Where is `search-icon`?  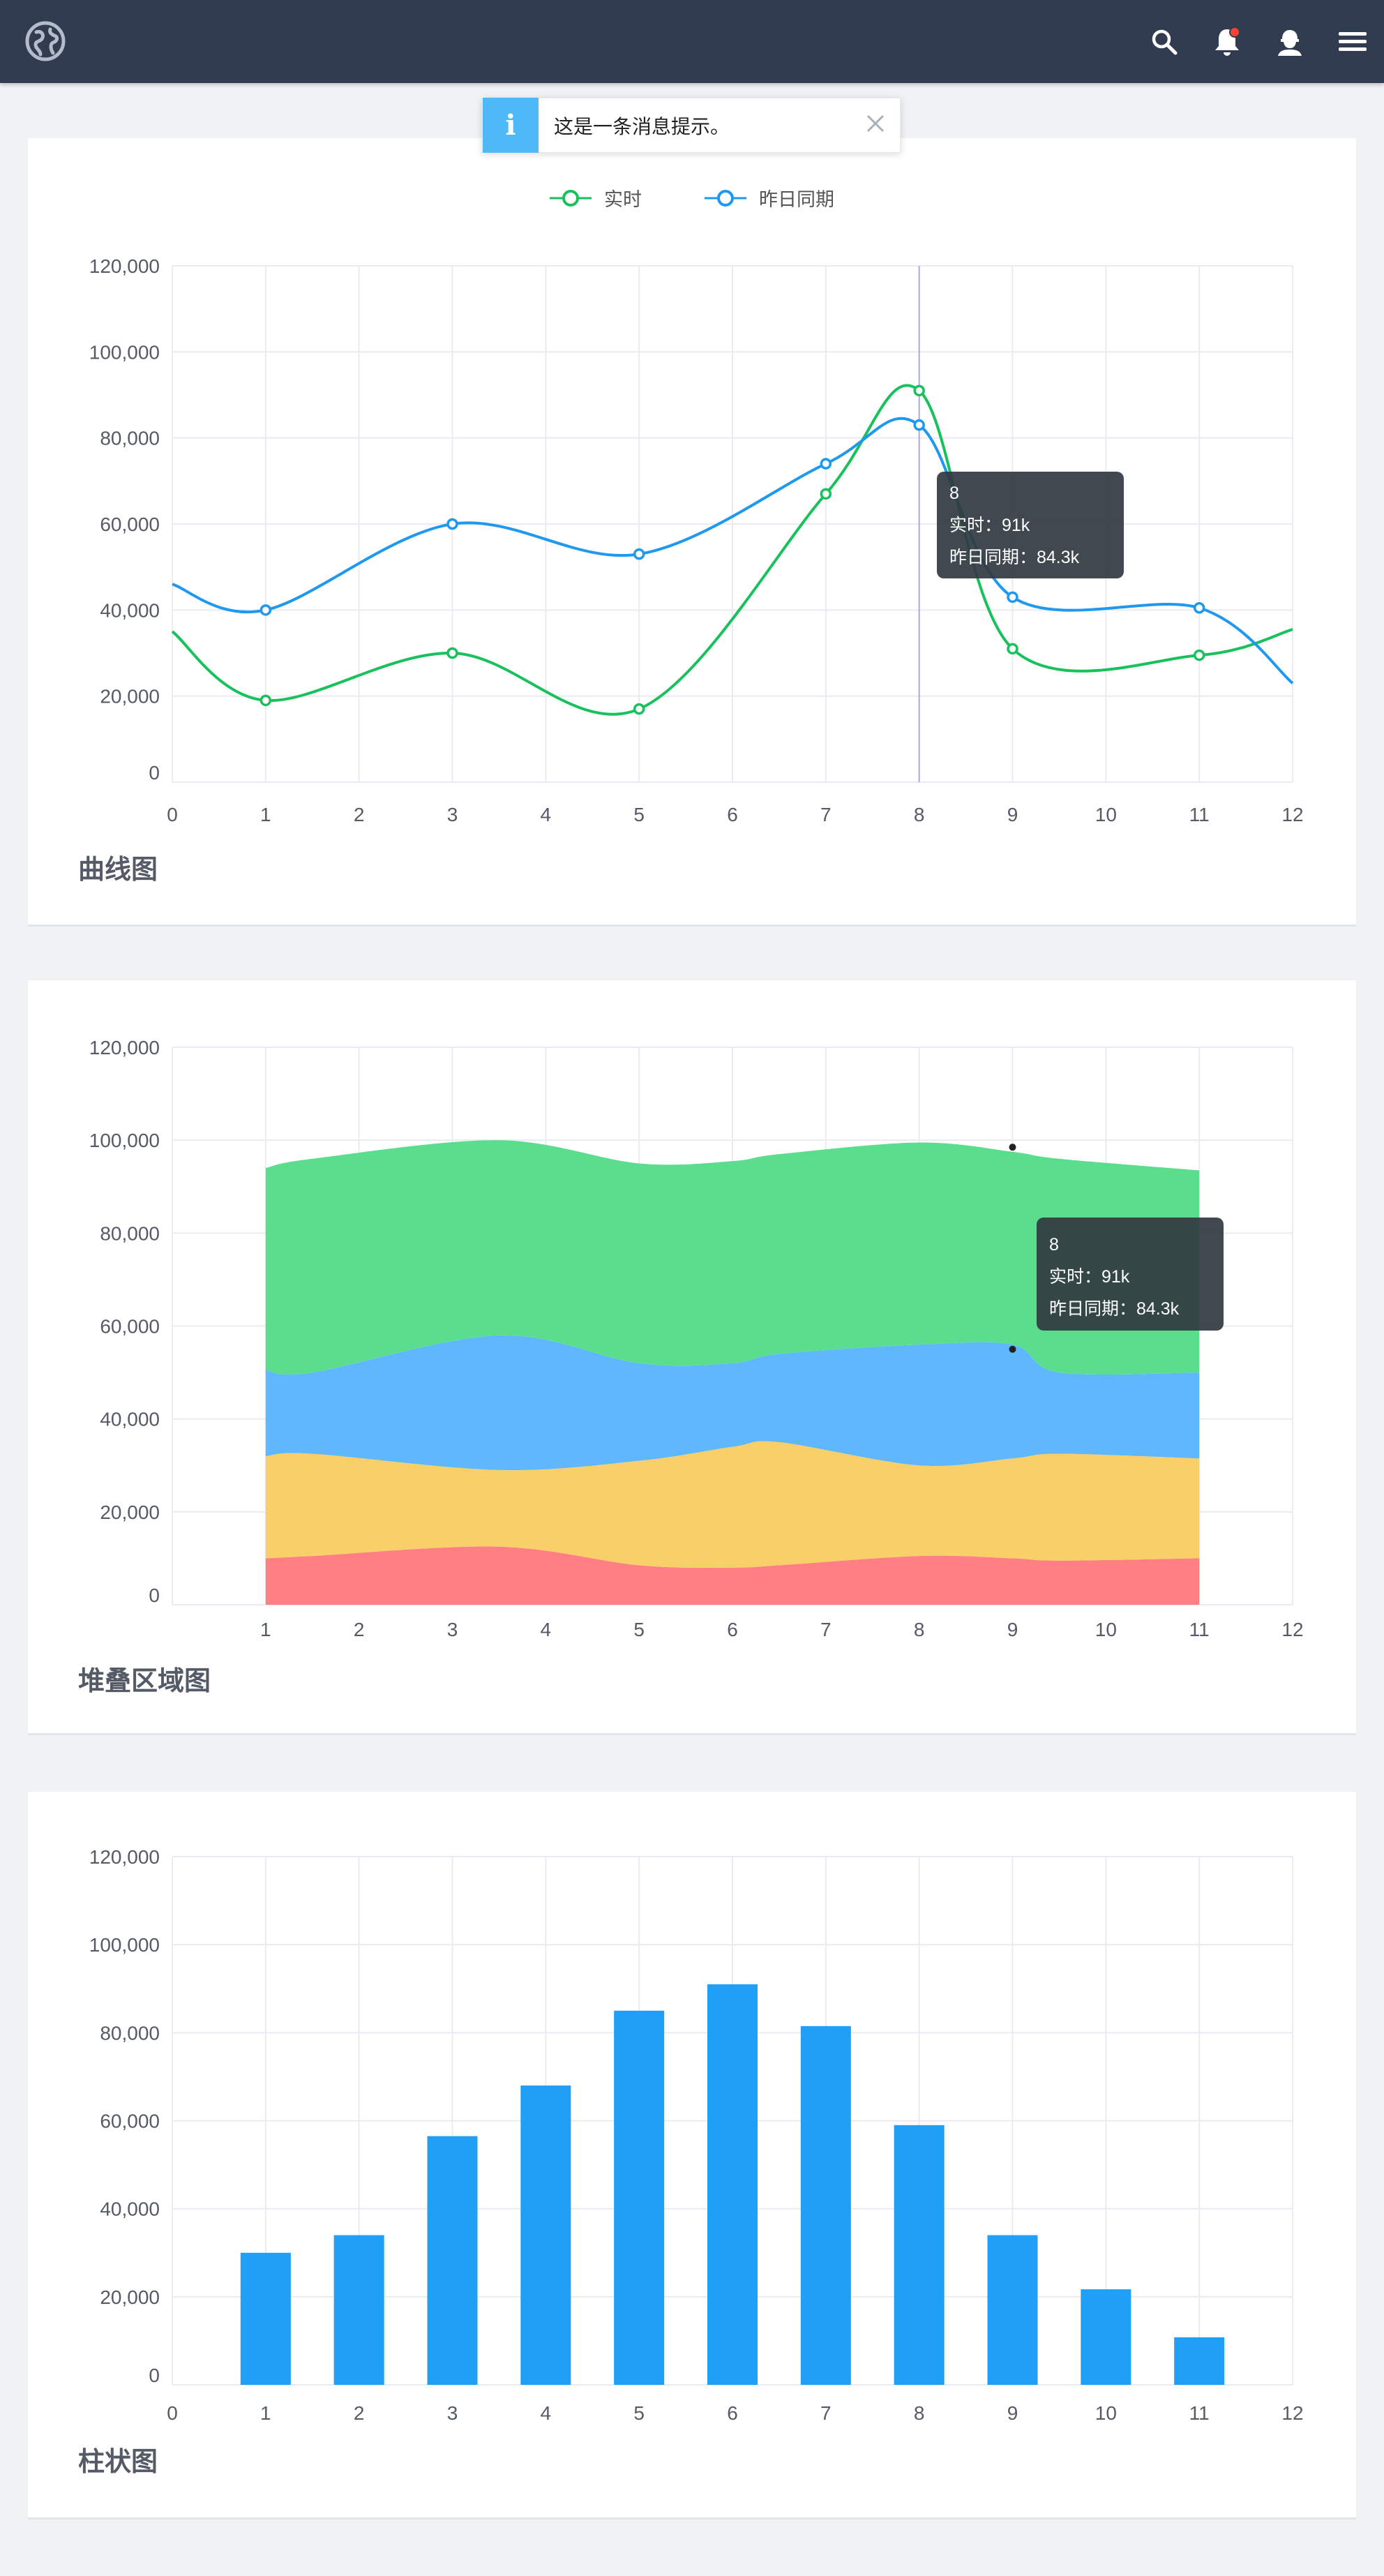 search-icon is located at coordinates (1164, 42).